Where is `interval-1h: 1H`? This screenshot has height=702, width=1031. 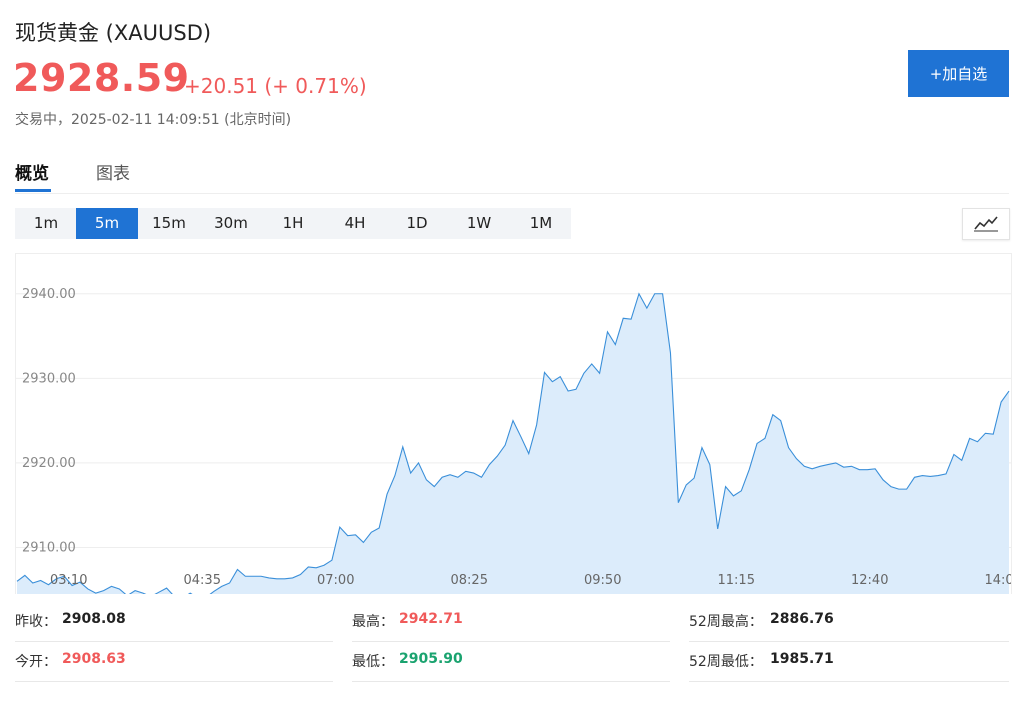
interval-1h: 1H is located at coordinates (293, 223).